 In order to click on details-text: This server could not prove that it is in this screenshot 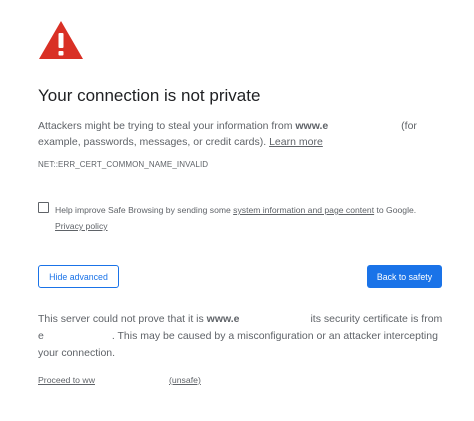, I will do `click(122, 319)`.